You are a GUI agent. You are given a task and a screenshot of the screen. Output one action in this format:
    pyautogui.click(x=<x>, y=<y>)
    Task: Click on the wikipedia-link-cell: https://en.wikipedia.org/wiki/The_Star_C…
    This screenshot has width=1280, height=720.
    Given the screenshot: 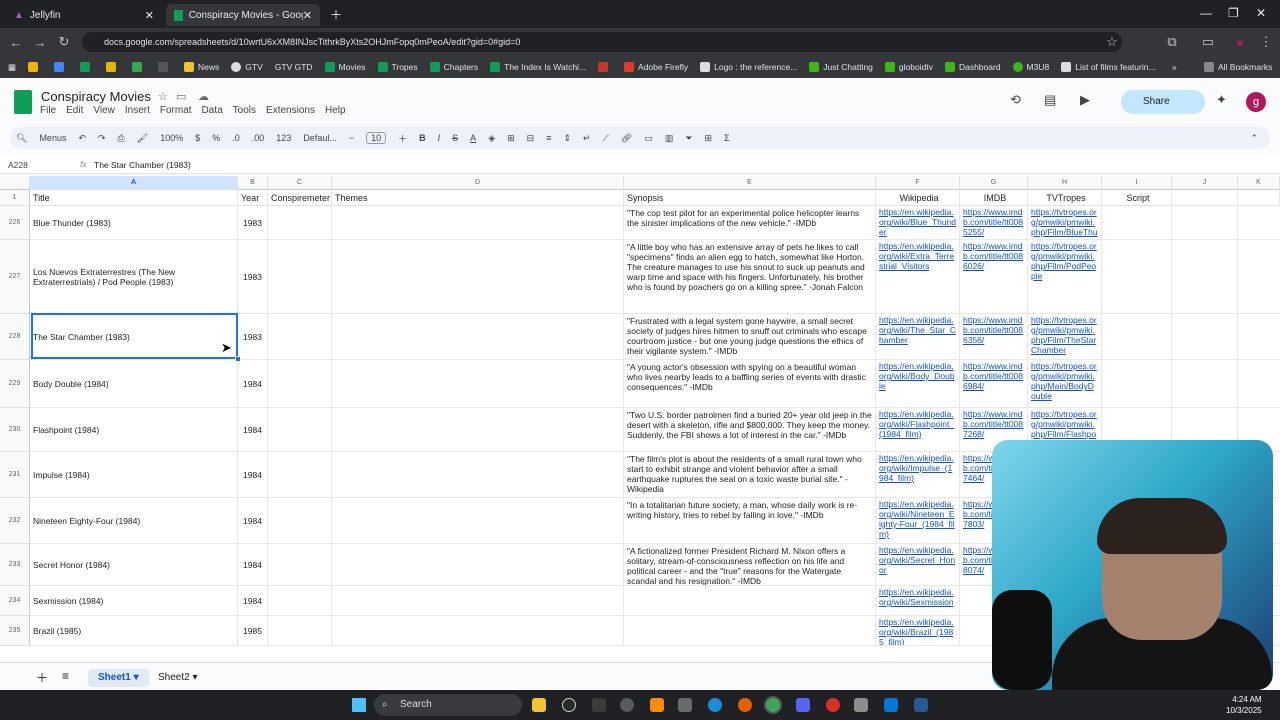 What is the action you would take?
    pyautogui.click(x=918, y=337)
    